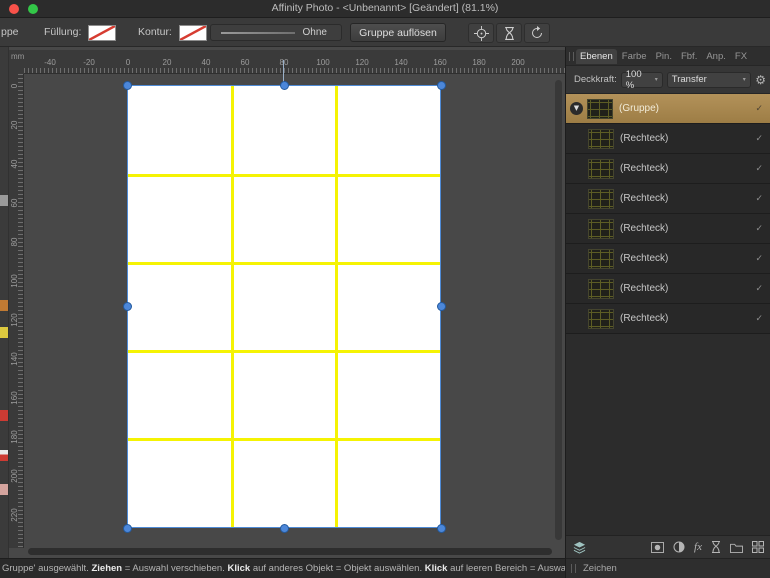  I want to click on status-text-bold: Klick, so click(436, 568).